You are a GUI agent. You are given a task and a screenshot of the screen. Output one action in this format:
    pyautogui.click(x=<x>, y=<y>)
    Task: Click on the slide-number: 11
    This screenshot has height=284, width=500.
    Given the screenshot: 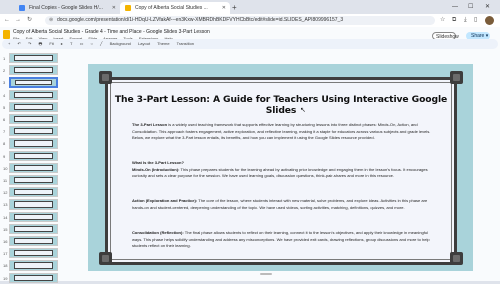 What is the action you would take?
    pyautogui.click(x=5, y=180)
    